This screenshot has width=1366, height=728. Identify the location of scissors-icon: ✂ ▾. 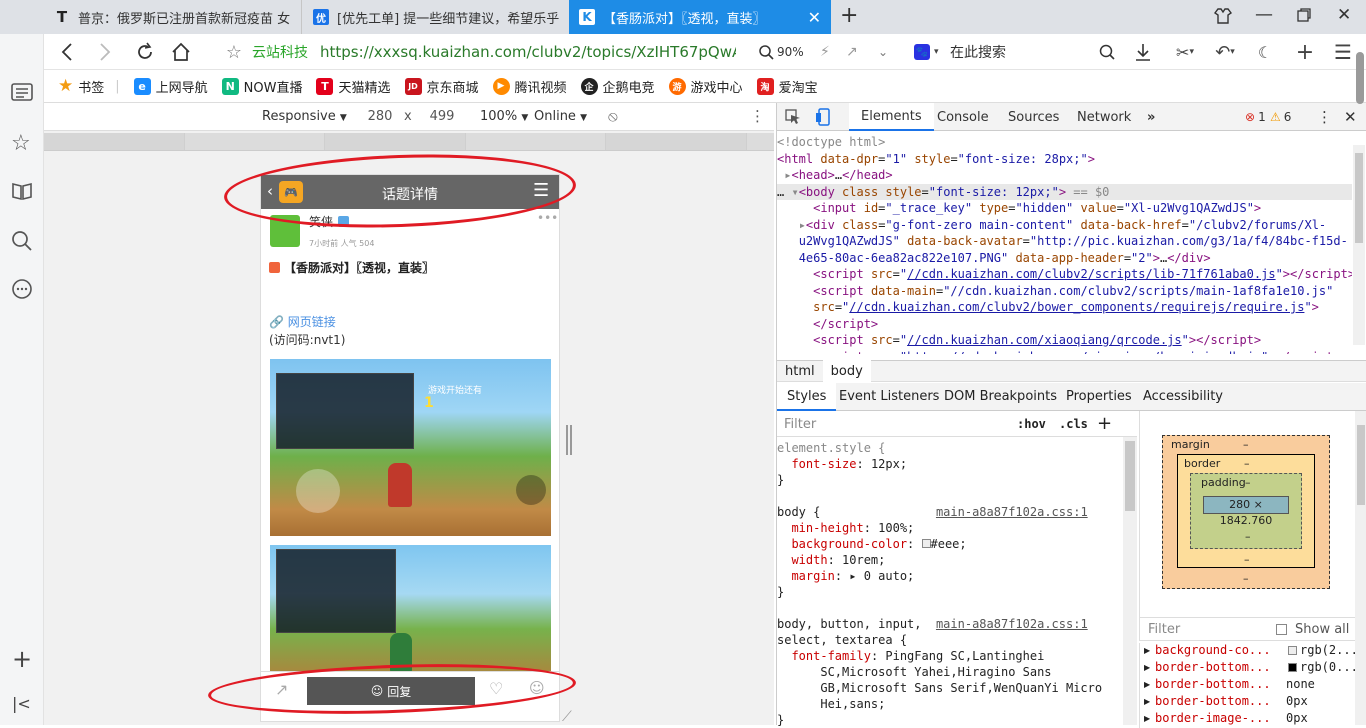
(1185, 52).